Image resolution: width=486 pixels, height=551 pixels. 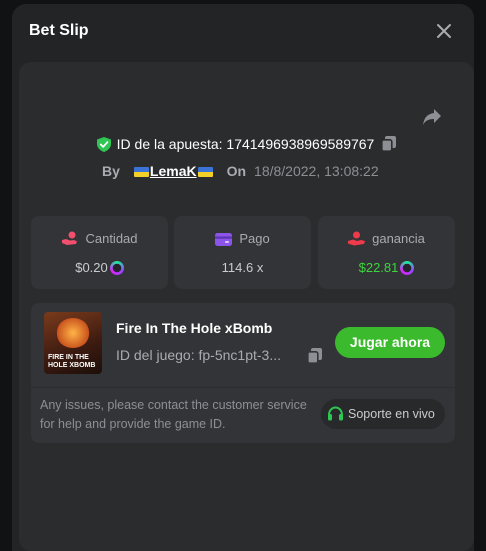 What do you see at coordinates (169, 144) in the screenshot?
I see `bet-id-label: ID de la apuesta:` at bounding box center [169, 144].